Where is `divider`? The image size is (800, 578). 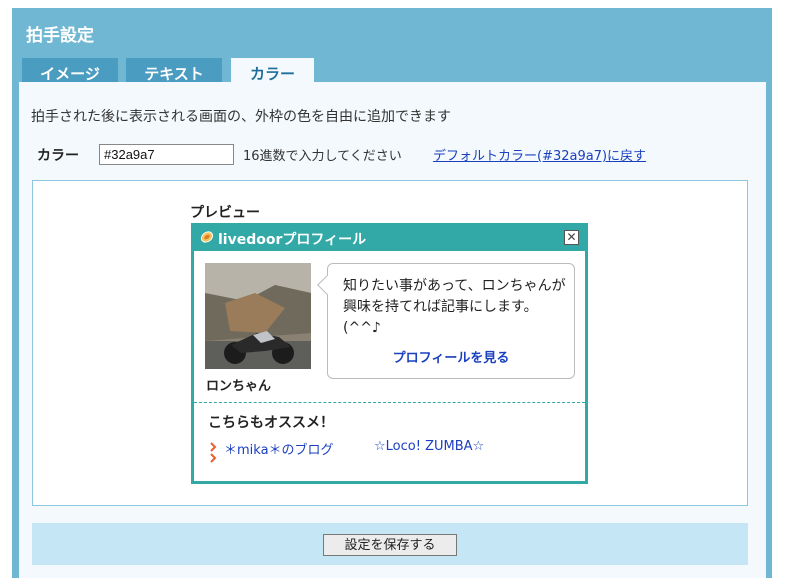
divider is located at coordinates (389, 402).